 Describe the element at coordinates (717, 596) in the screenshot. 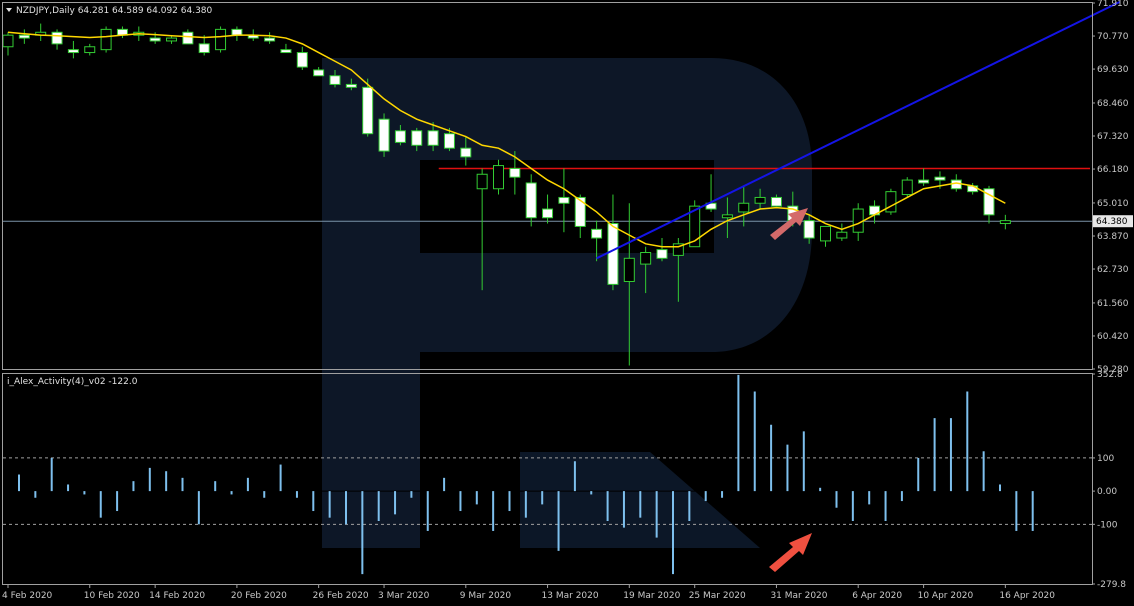

I see `date-tick-label: 25 Mar 2020` at that location.